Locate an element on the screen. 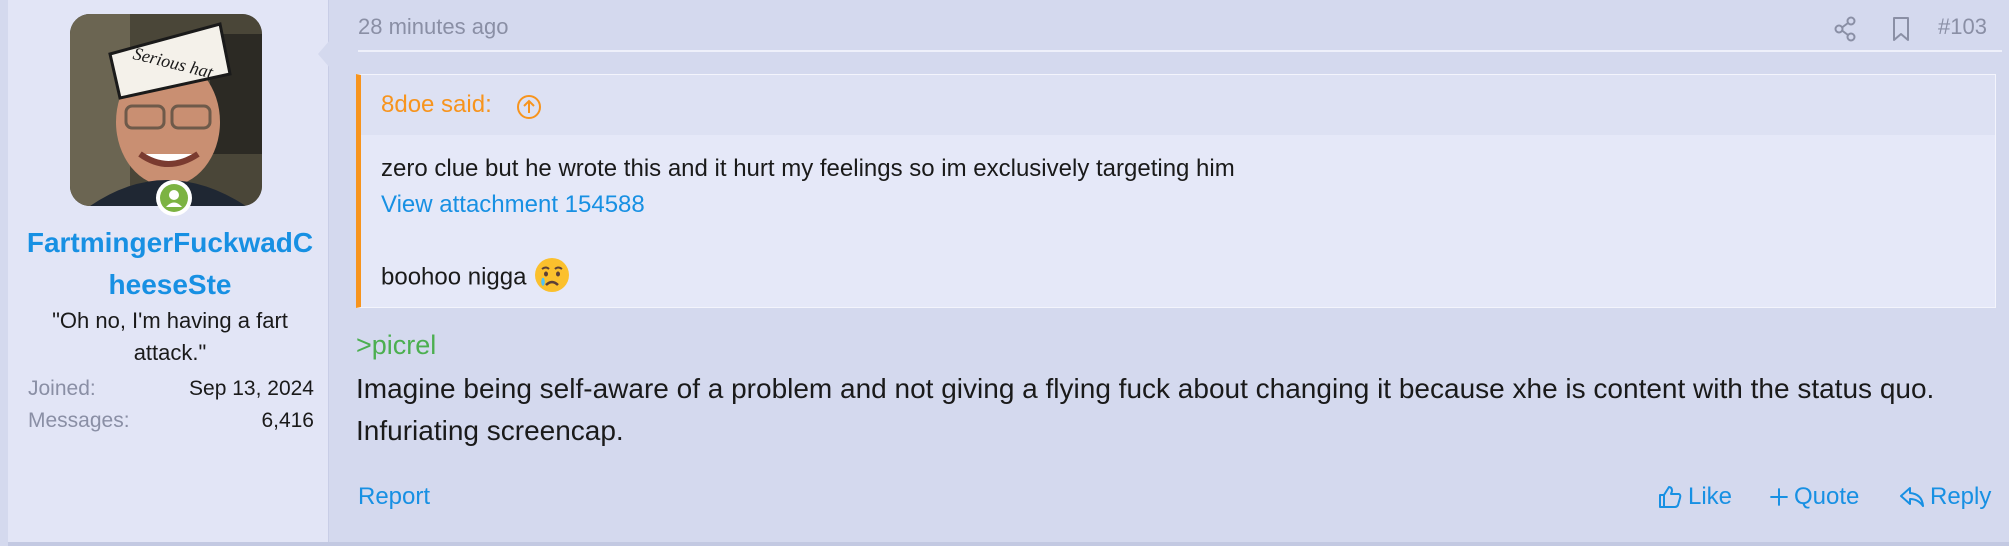 Image resolution: width=2009 pixels, height=546 pixels. post-number: #103 is located at coordinates (1962, 27).